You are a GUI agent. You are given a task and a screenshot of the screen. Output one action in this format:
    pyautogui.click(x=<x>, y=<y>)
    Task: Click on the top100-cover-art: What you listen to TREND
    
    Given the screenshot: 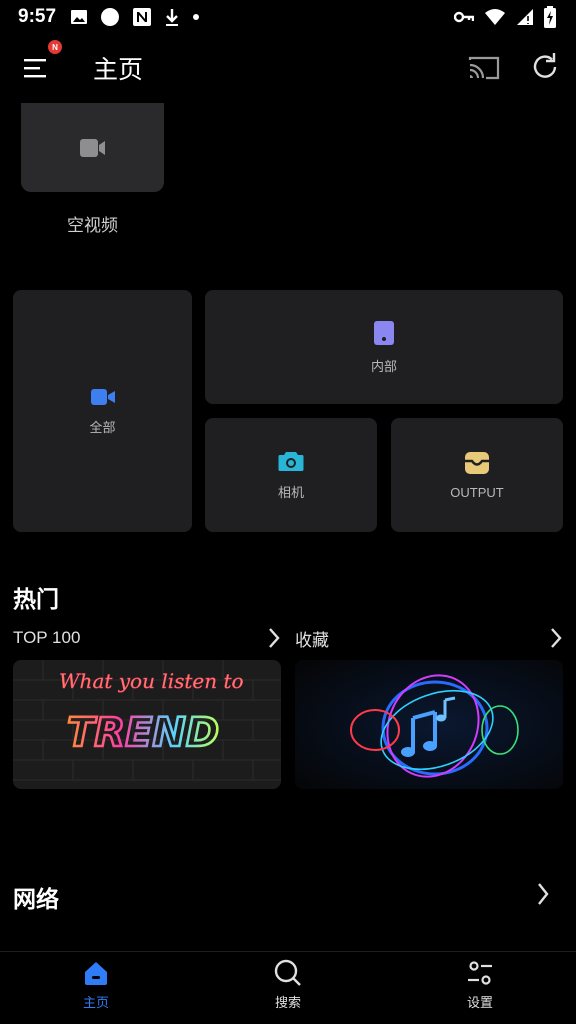 What is the action you would take?
    pyautogui.click(x=147, y=724)
    